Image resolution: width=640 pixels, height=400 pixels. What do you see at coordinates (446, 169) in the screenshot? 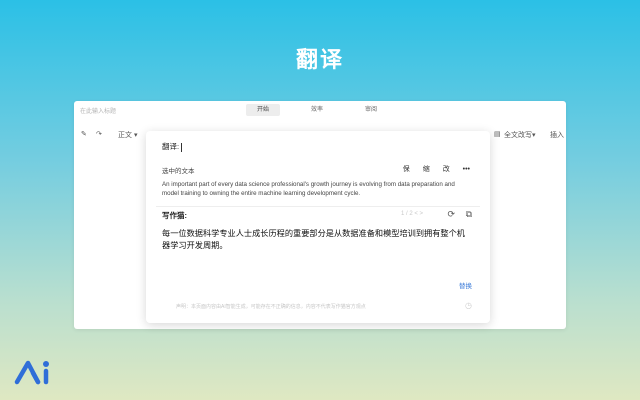
I see `rewrite-button: 改` at bounding box center [446, 169].